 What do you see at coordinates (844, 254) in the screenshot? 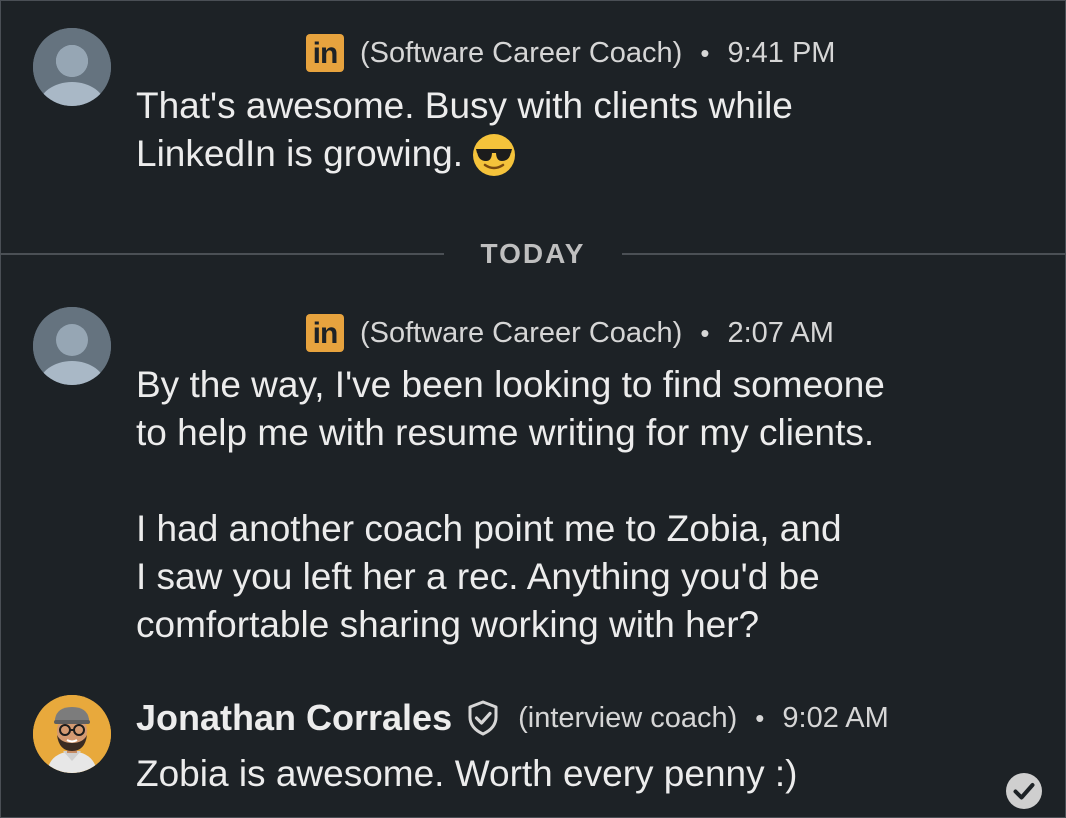
I see `divider-line-right` at bounding box center [844, 254].